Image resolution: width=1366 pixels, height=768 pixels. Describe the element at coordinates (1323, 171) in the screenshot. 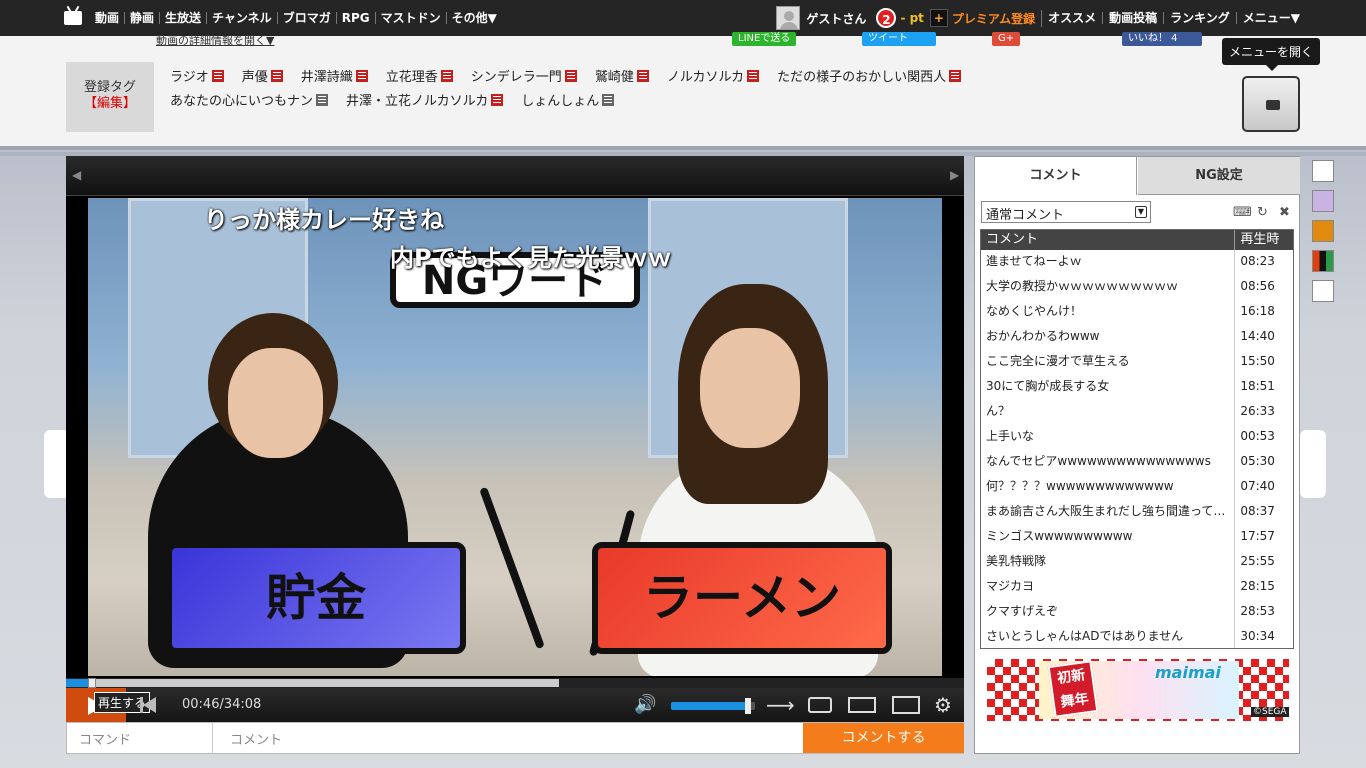

I see `side-panel-icon` at that location.